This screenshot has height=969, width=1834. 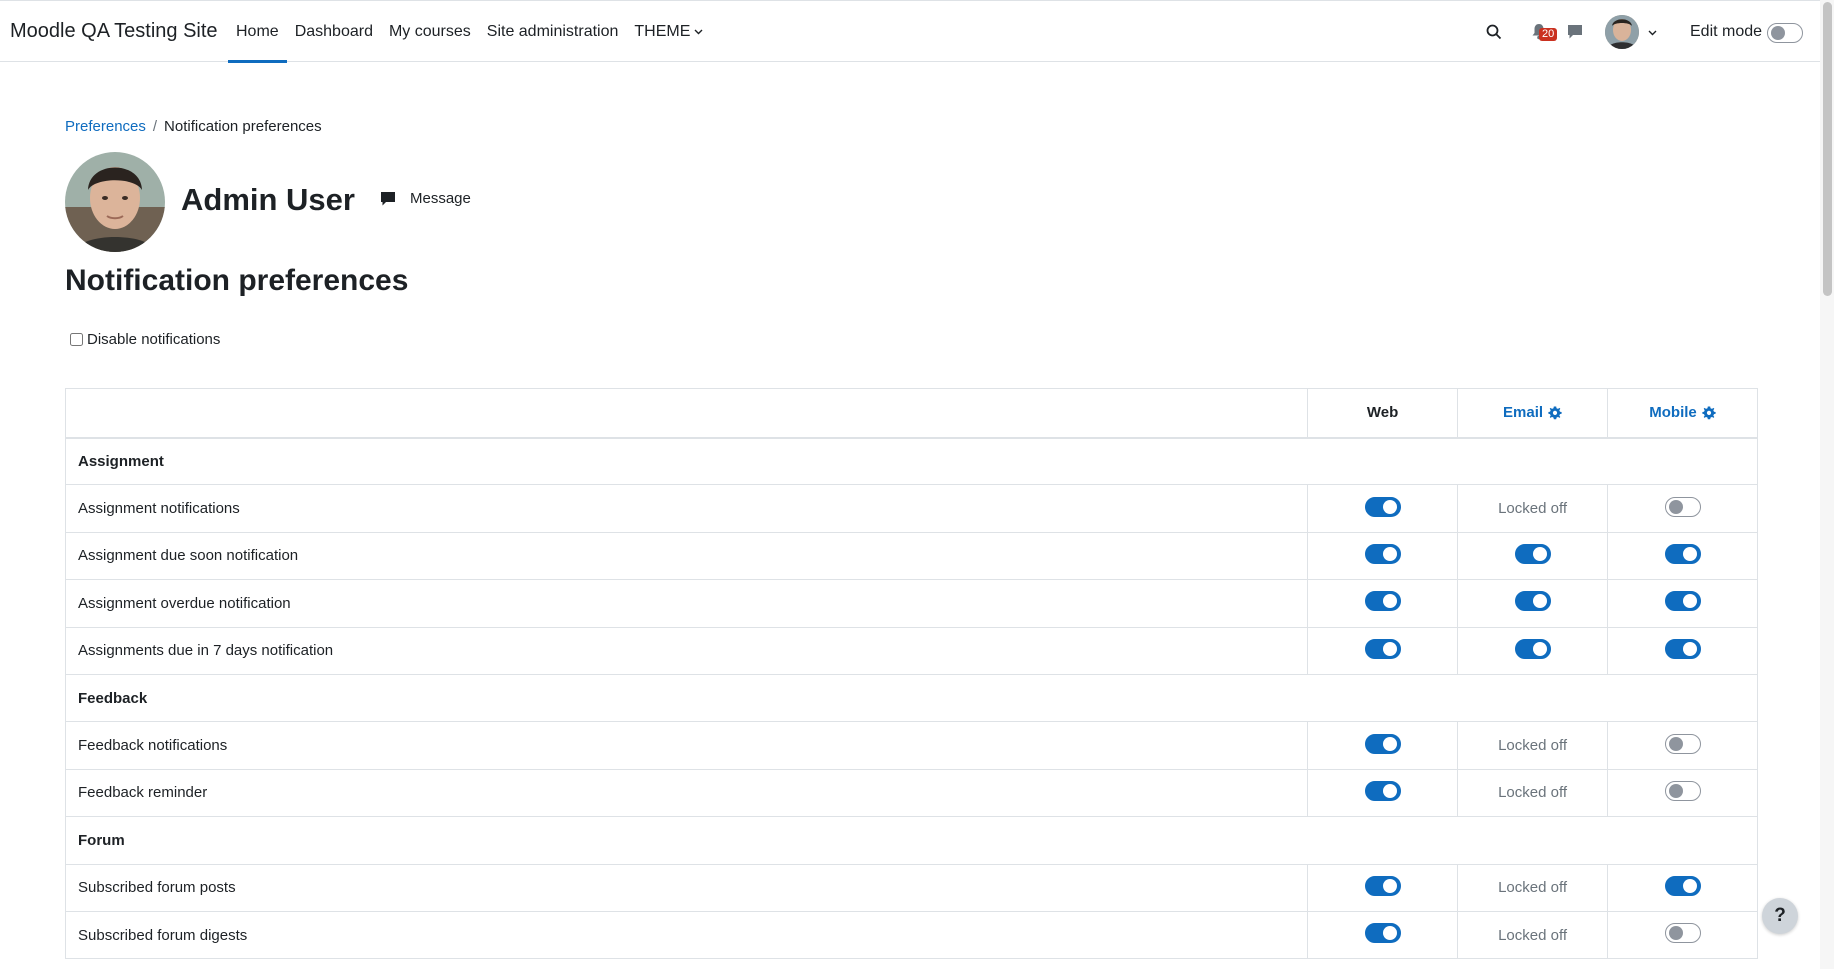 What do you see at coordinates (237, 280) in the screenshot?
I see `page-title: Notification preferences` at bounding box center [237, 280].